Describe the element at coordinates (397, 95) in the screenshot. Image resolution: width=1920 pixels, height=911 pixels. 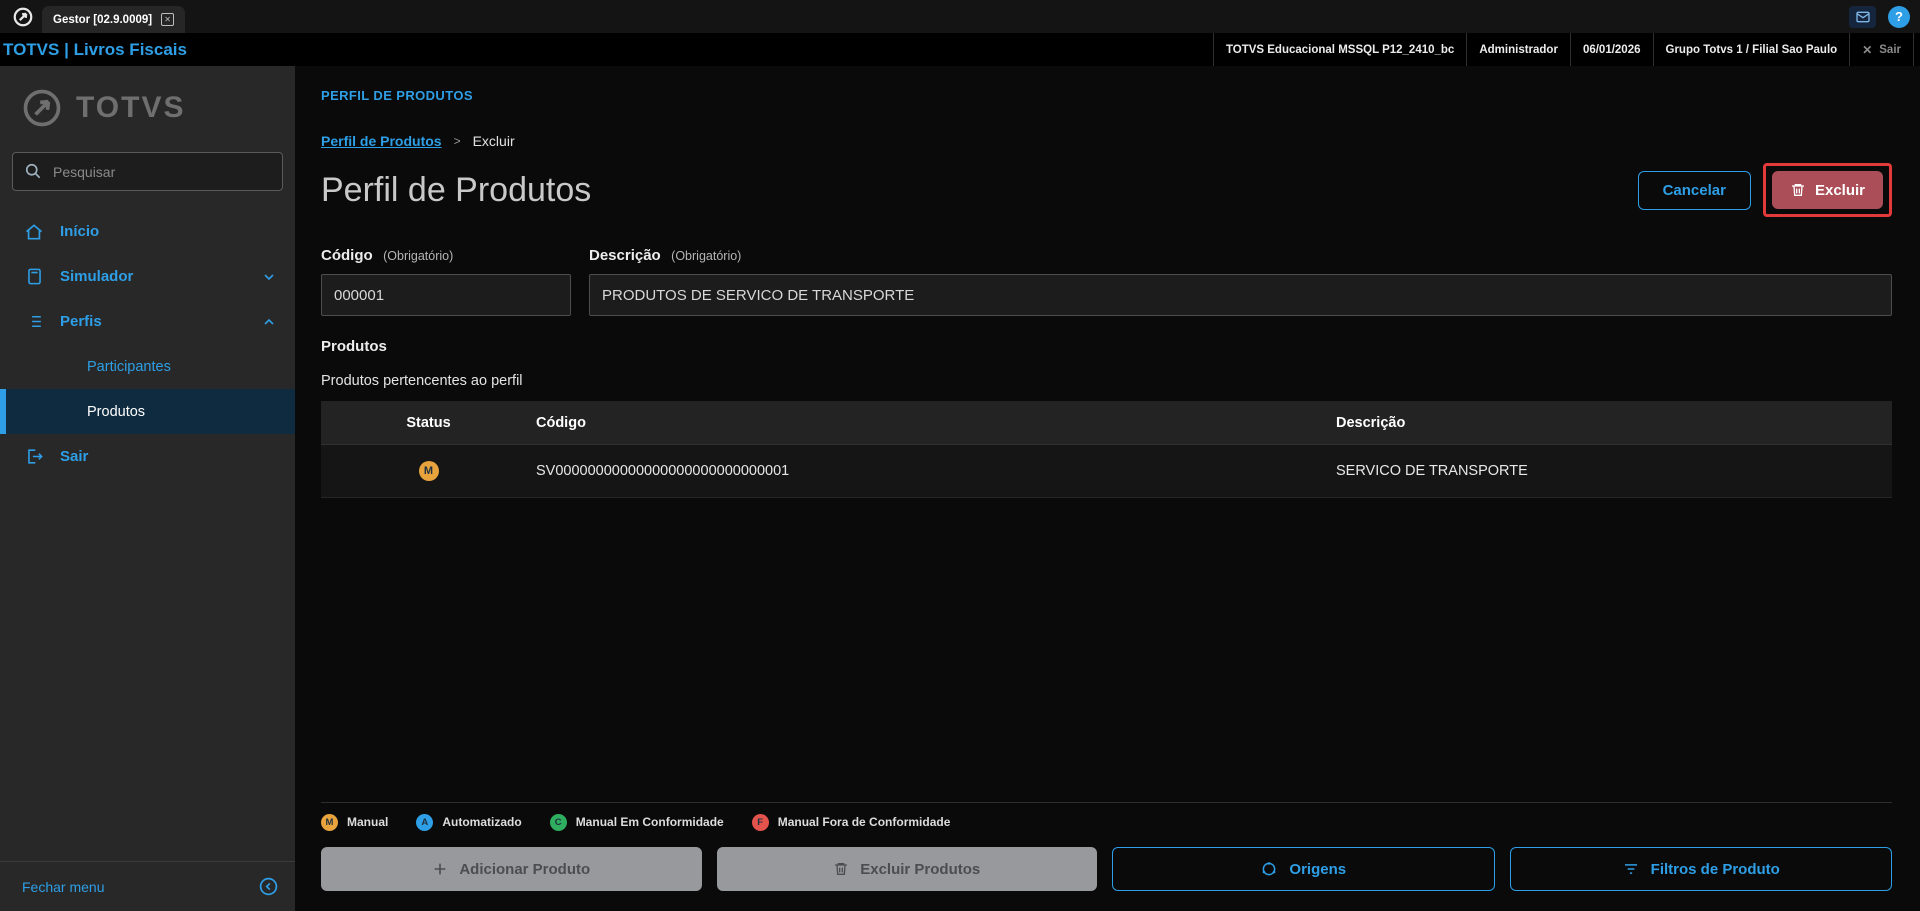
I see `page-section-header: PERFIL DE PRODUTOS` at that location.